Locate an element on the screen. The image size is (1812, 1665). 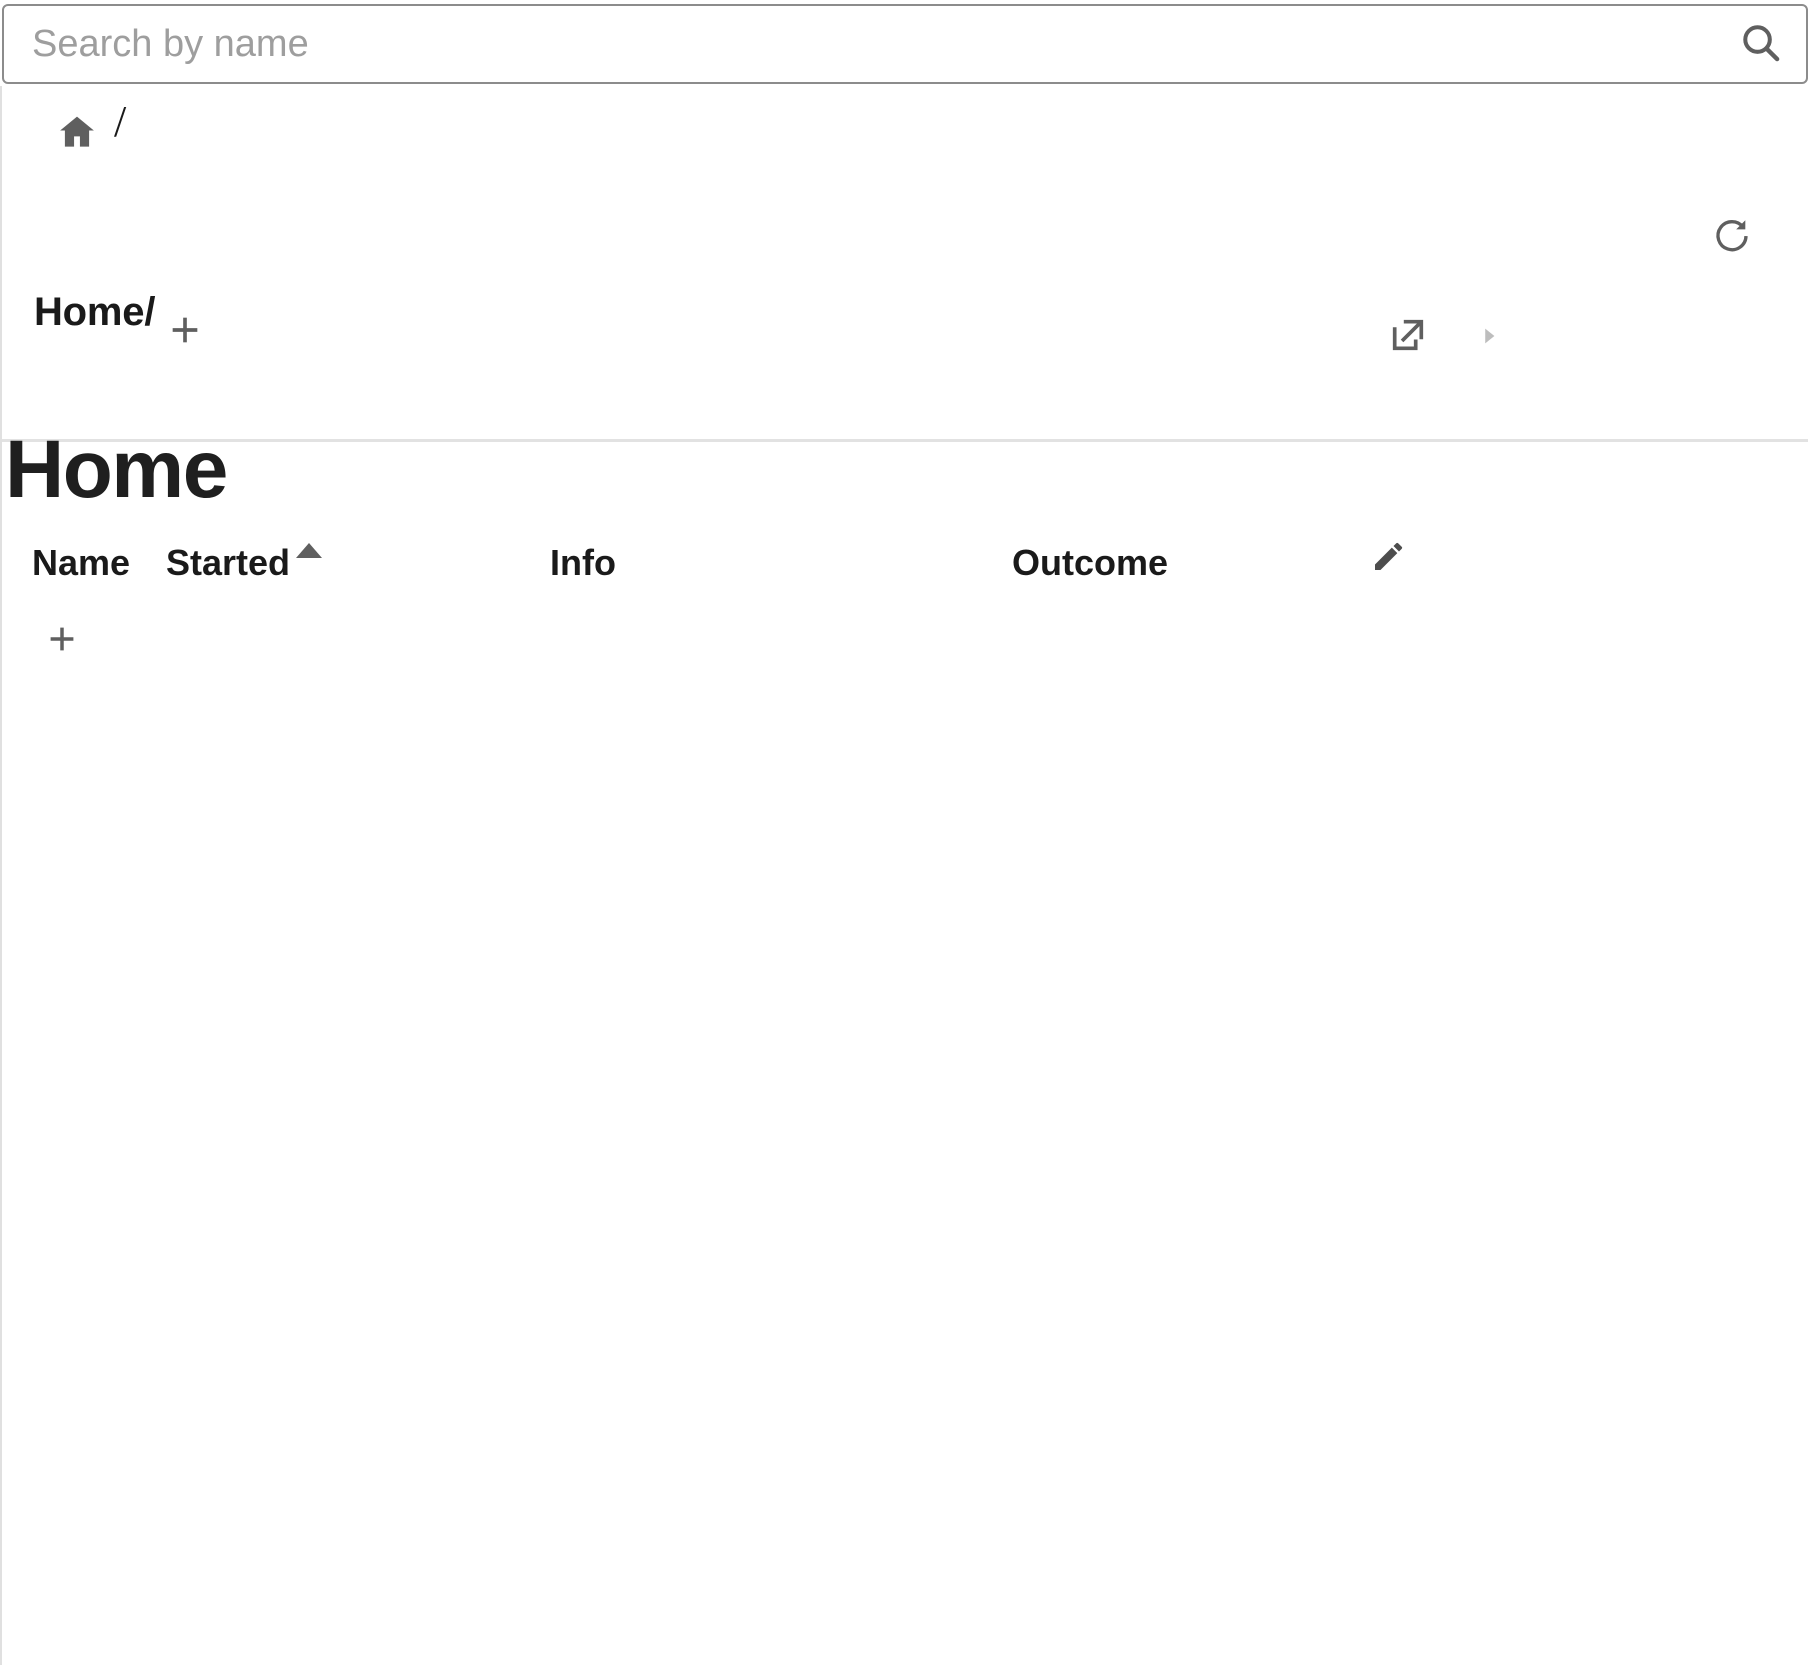
search-bar is located at coordinates (905, 44).